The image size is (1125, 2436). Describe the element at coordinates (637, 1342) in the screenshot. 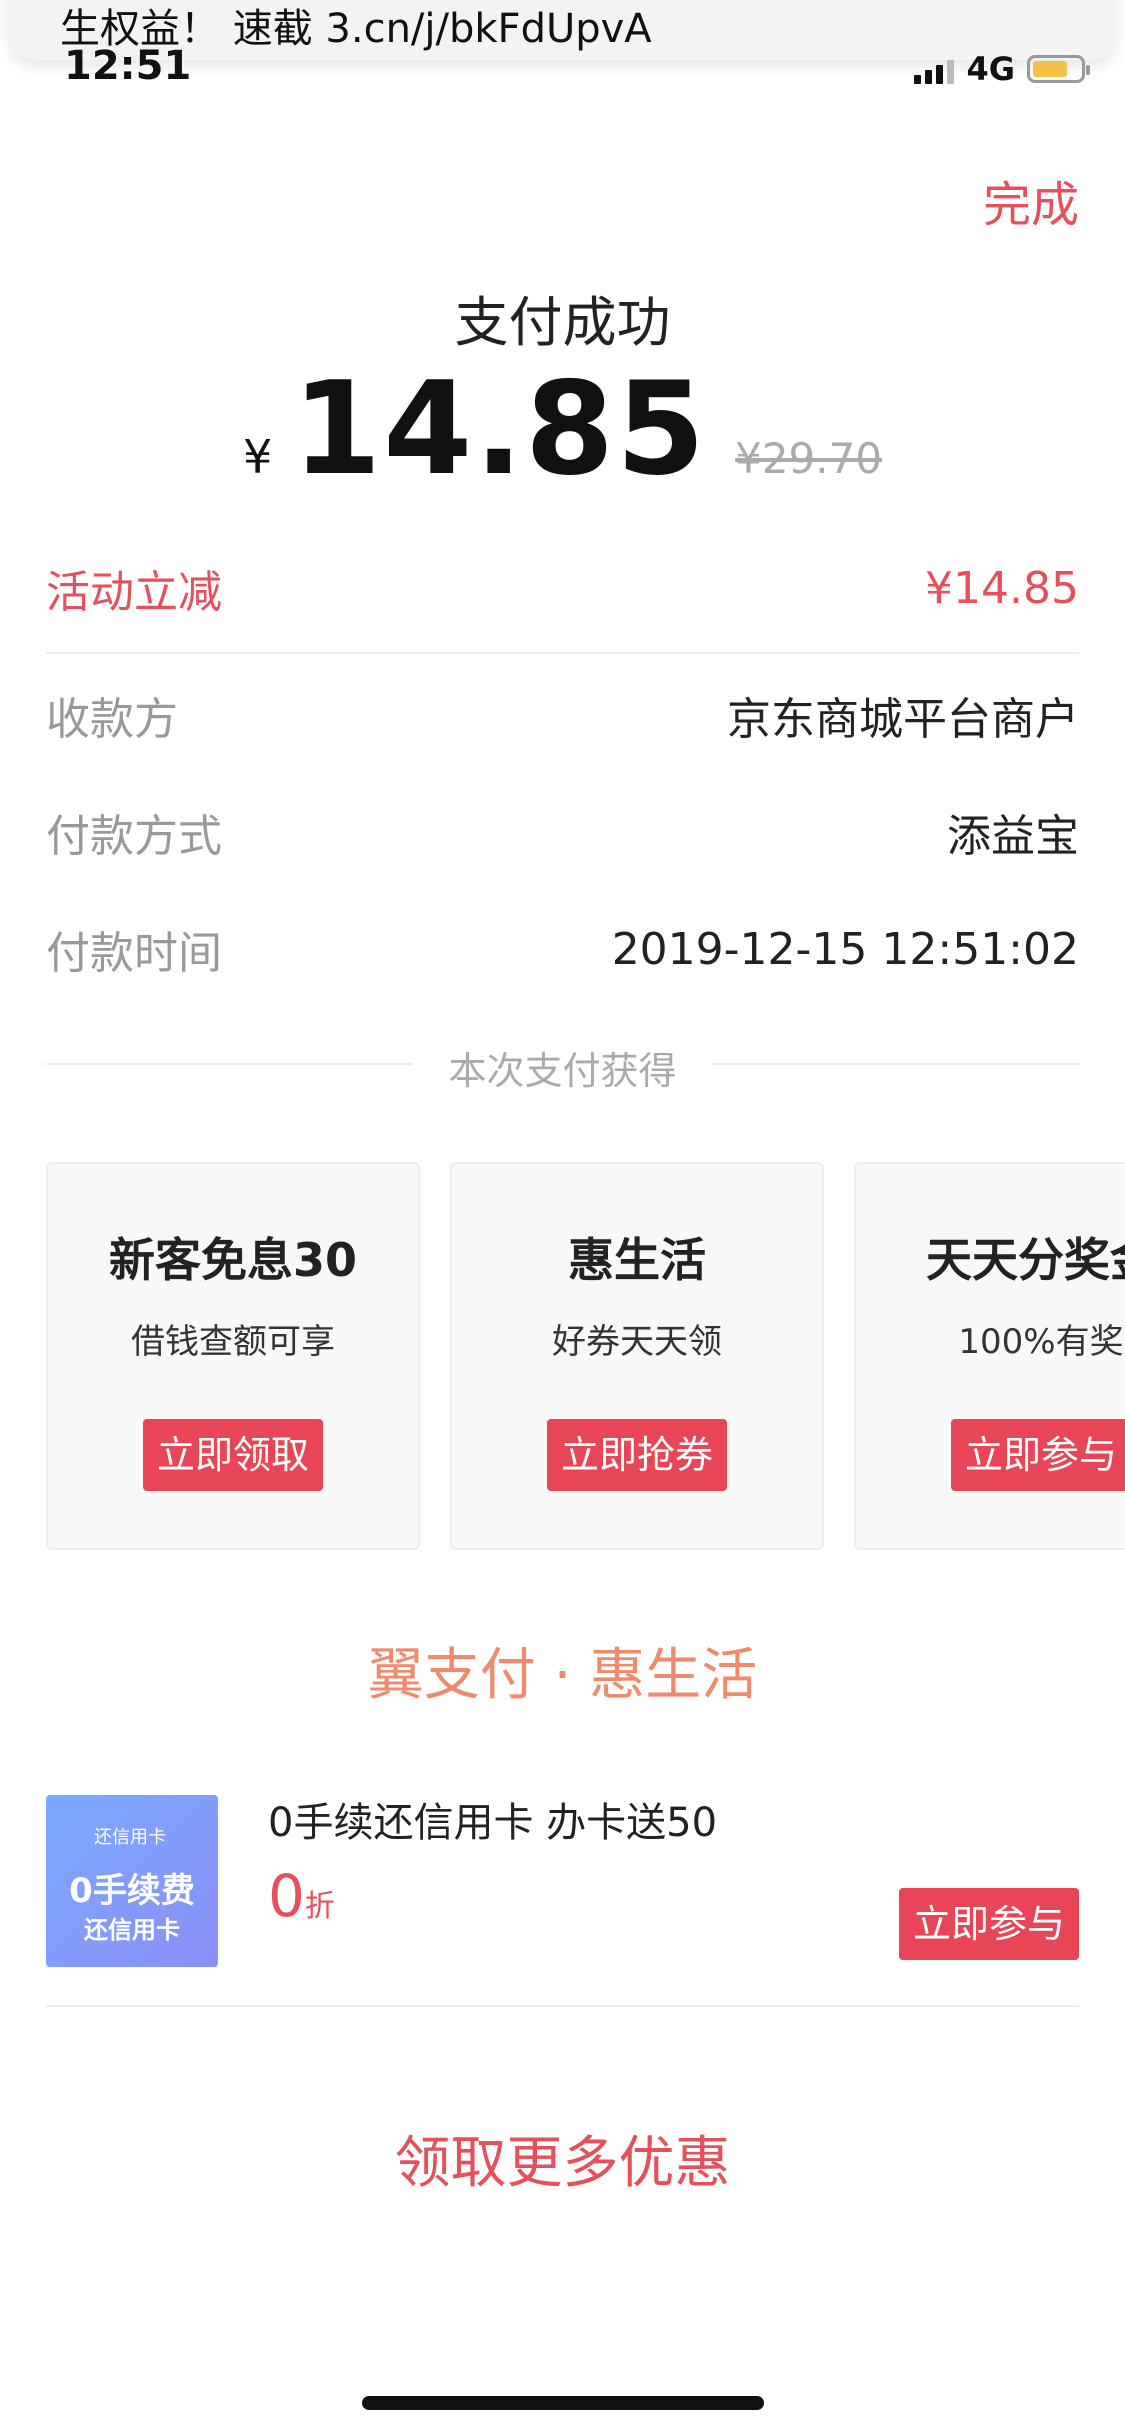

I see `reward-card-subtitle: 好券天天领` at that location.